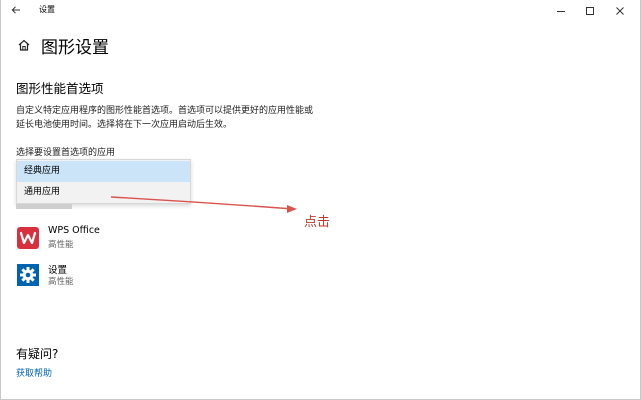 This screenshot has width=641, height=400. What do you see at coordinates (320, 10) in the screenshot?
I see `title-bar: 设置` at bounding box center [320, 10].